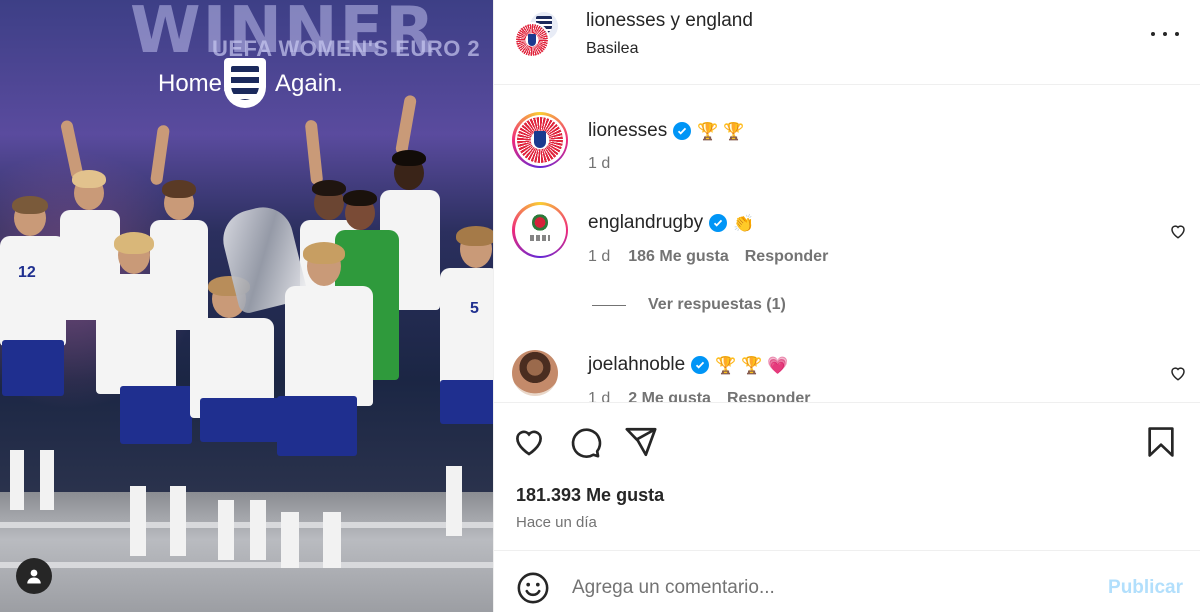 This screenshot has height=612, width=1200. What do you see at coordinates (245, 83) in the screenshot?
I see `england-crest-icon` at bounding box center [245, 83].